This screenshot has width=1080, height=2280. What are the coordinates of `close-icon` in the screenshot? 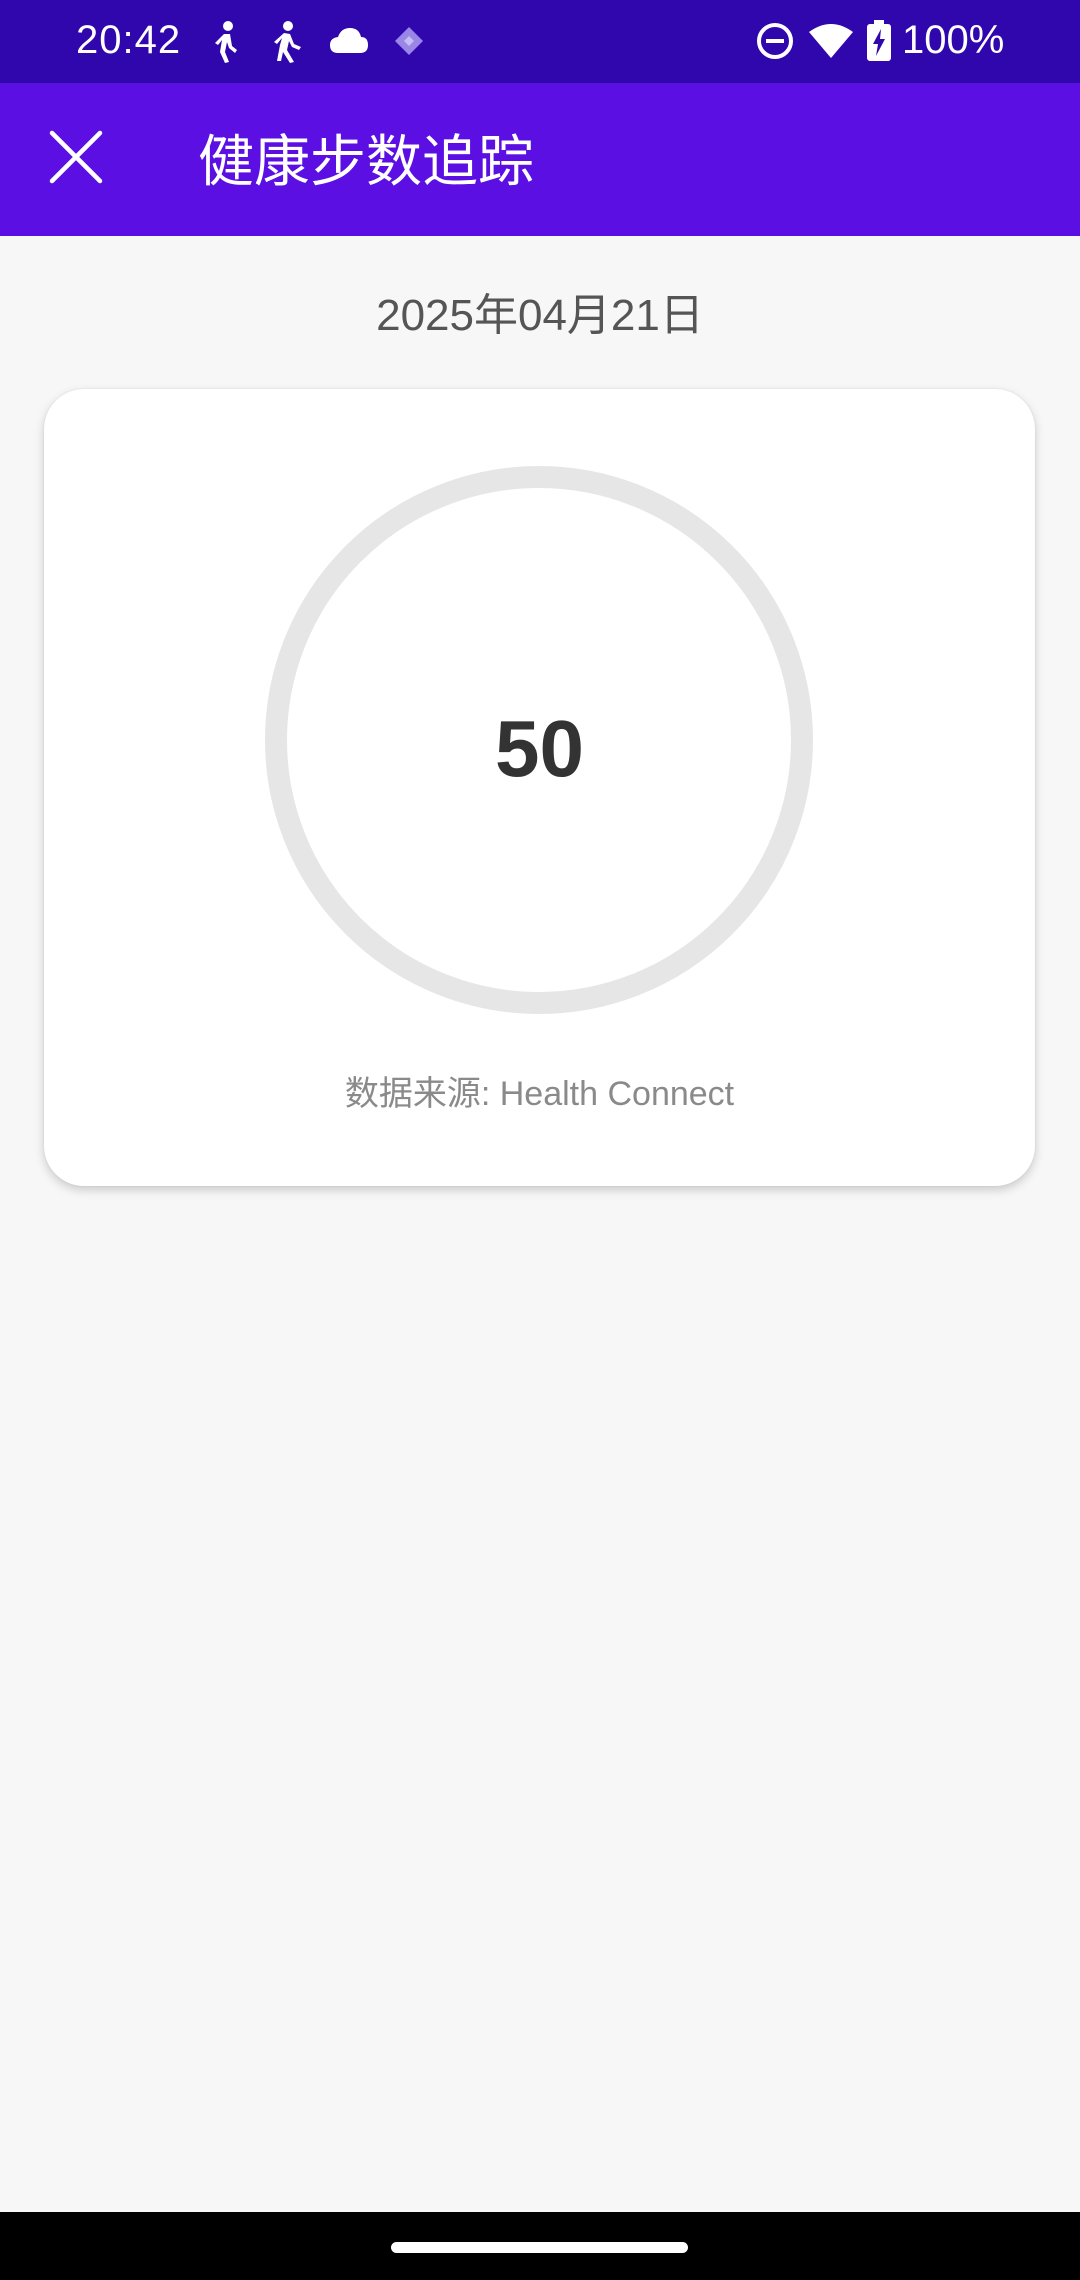 It's located at (76, 159).